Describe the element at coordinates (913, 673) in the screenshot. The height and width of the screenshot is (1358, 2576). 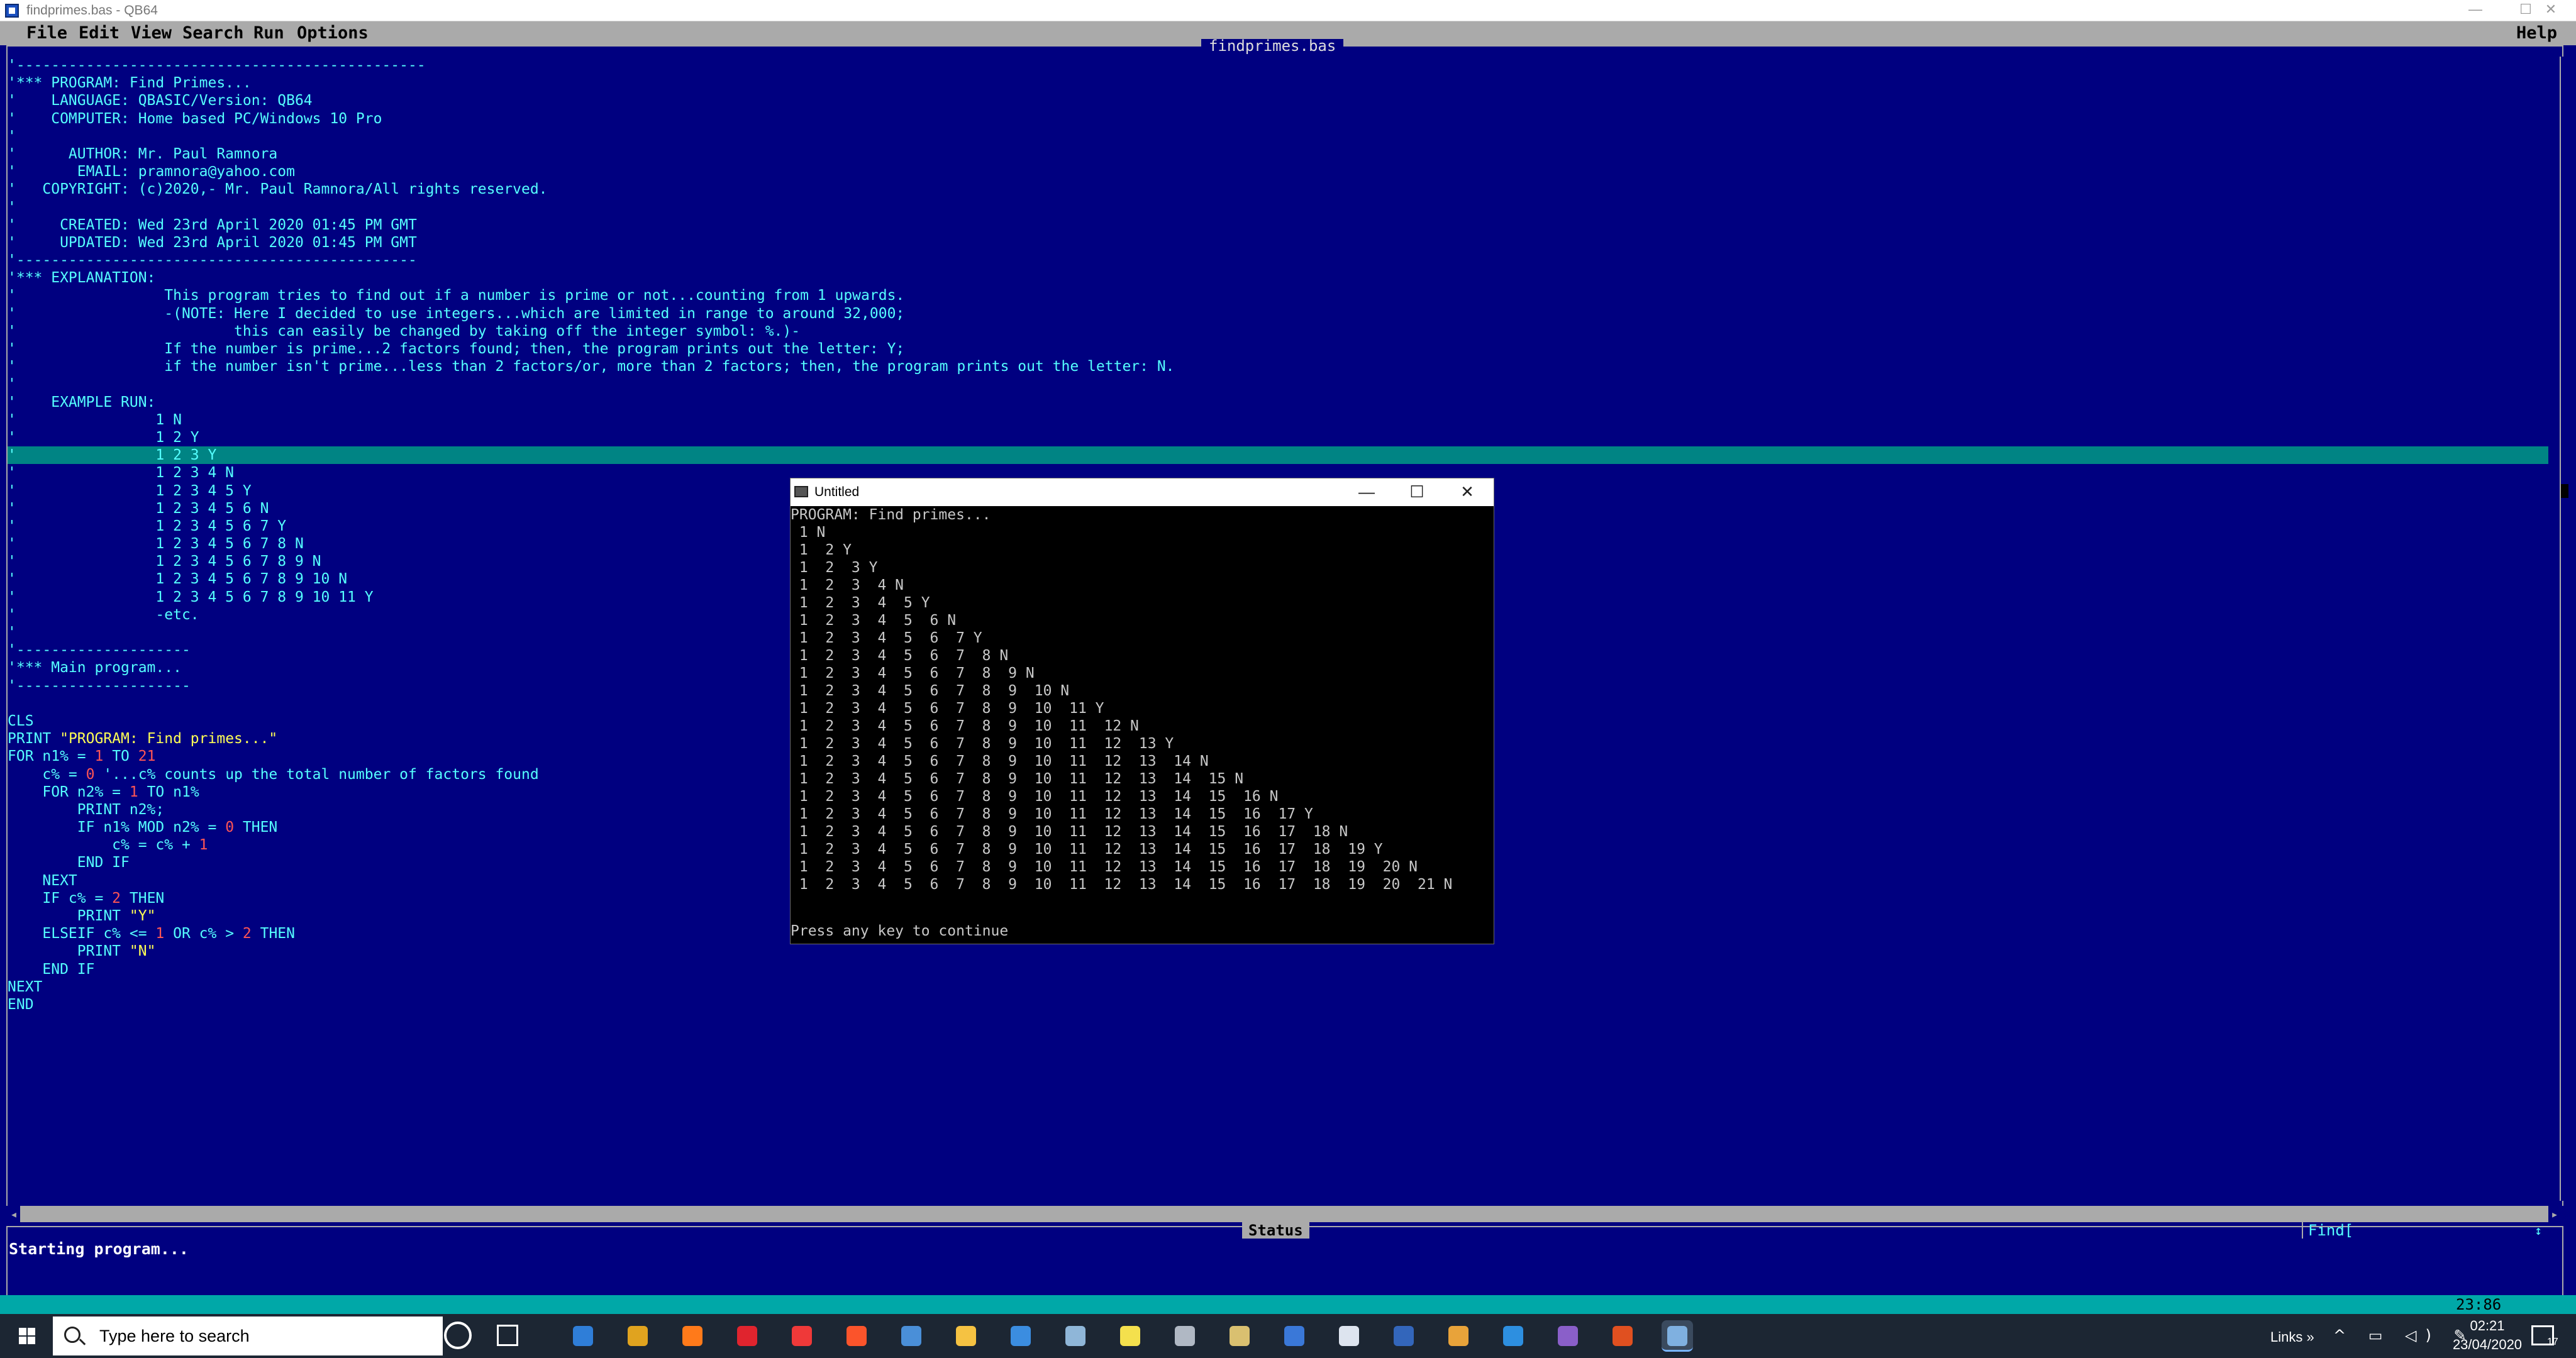
I see `console-line: 1 2 3 4 5 6 7 8 9 N` at that location.